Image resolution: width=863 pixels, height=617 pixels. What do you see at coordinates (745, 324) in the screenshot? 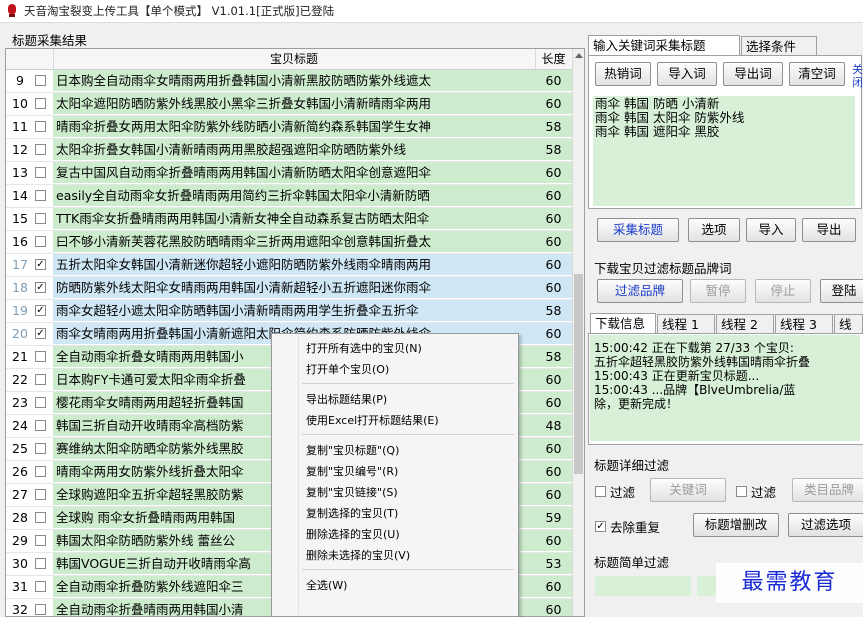
I see `tab-thread-2: 线程 2` at bounding box center [745, 324].